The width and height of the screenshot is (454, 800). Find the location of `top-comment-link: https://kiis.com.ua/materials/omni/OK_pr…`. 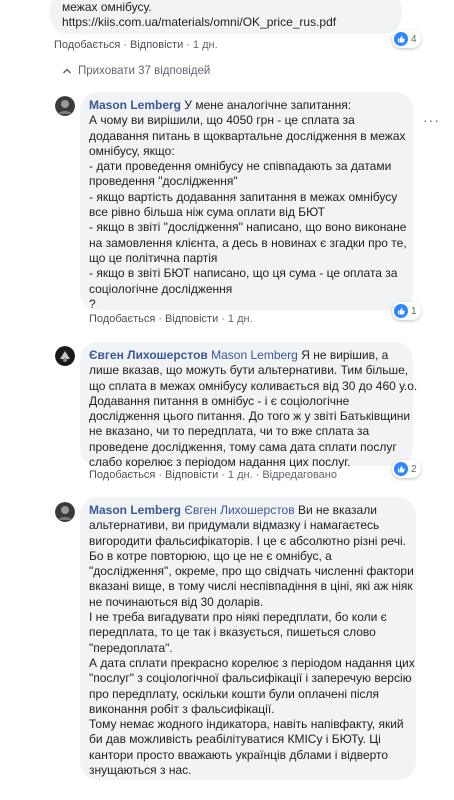

top-comment-link: https://kiis.com.ua/materials/omni/OK_pr… is located at coordinates (226, 22).